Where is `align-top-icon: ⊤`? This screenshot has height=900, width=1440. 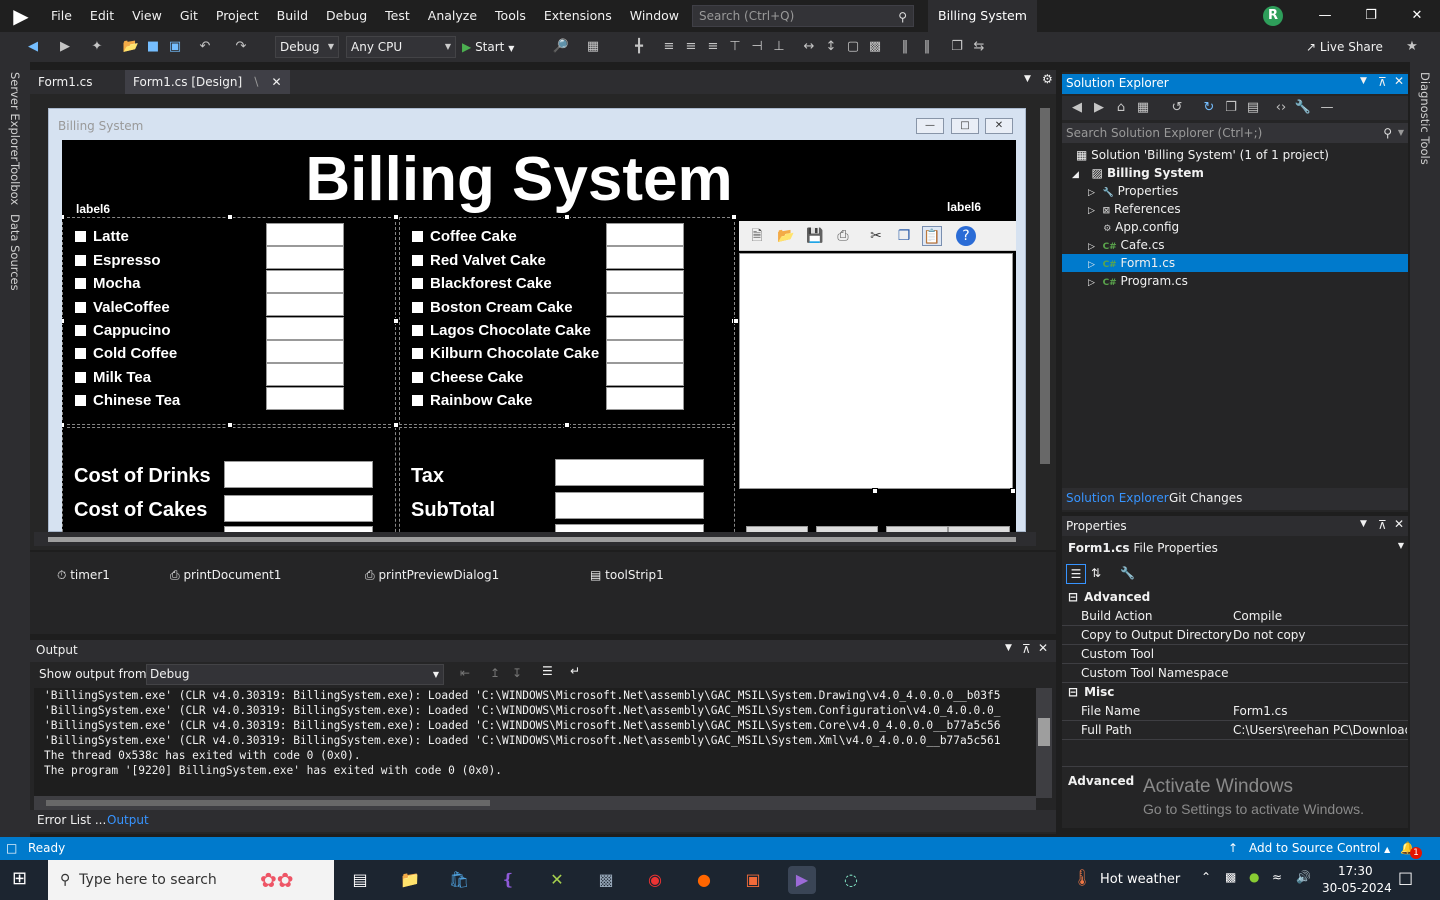
align-top-icon: ⊤ is located at coordinates (735, 47).